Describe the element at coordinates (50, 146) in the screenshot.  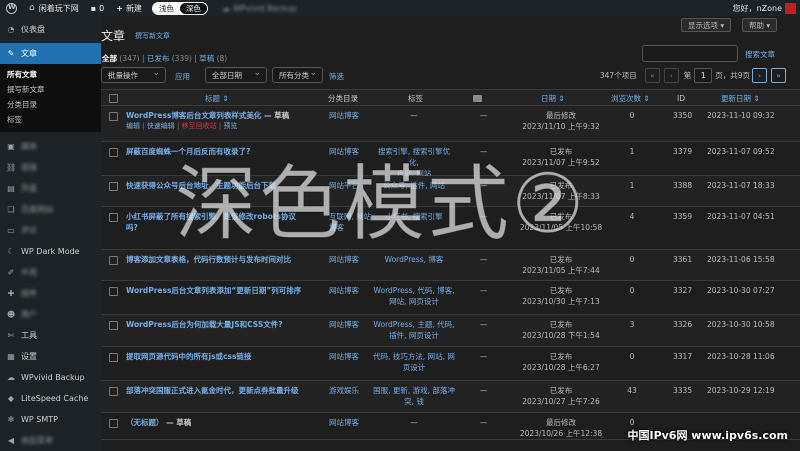
I see `menu-media: ▣ 媒体` at that location.